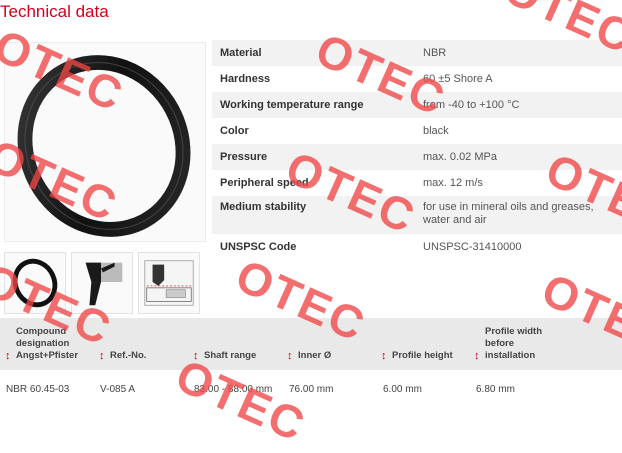  What do you see at coordinates (510, 355) in the screenshot?
I see `header-line: installation` at bounding box center [510, 355].